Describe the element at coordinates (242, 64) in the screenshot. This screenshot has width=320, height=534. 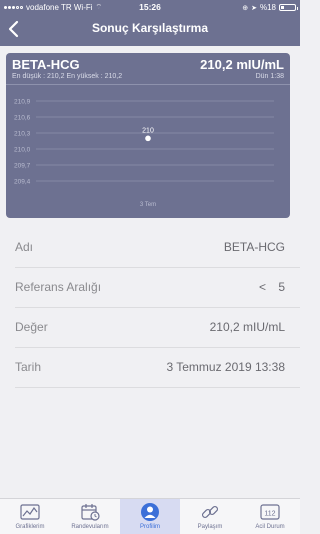
I see `test-value: 210,2 mIU/mL` at that location.